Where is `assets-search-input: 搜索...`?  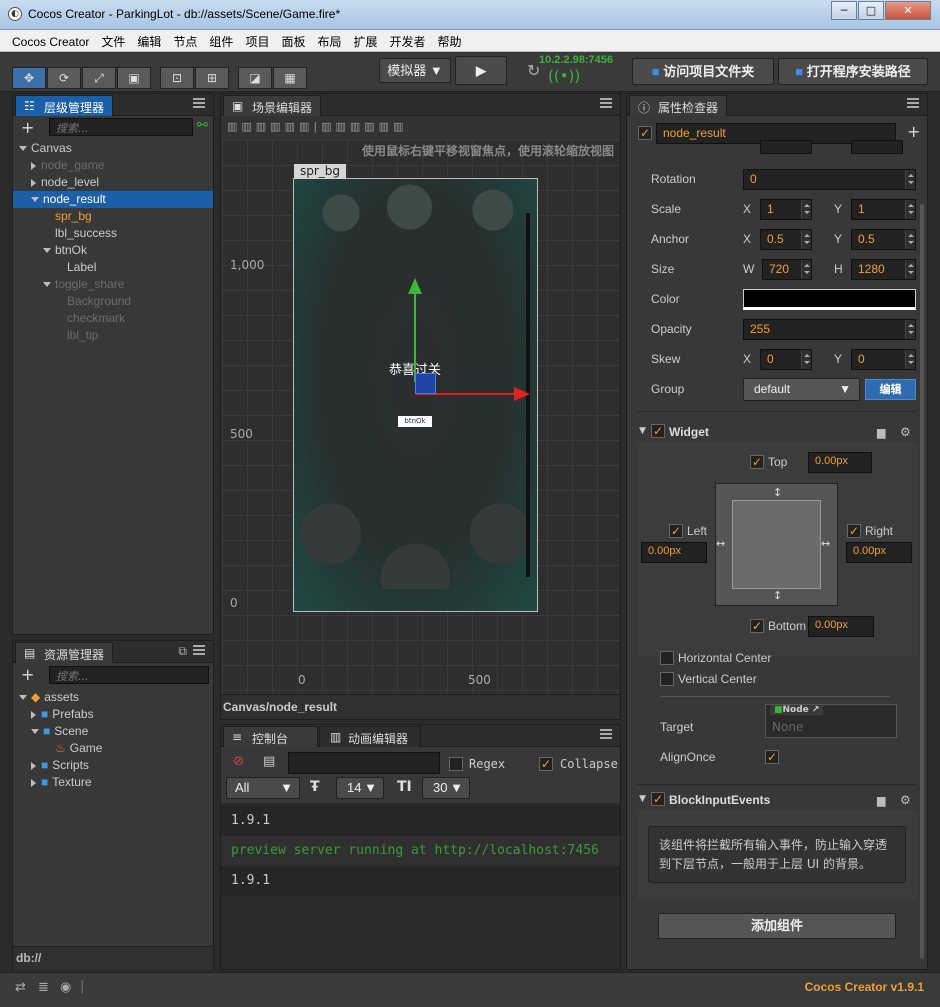
assets-search-input: 搜索... is located at coordinates (129, 675).